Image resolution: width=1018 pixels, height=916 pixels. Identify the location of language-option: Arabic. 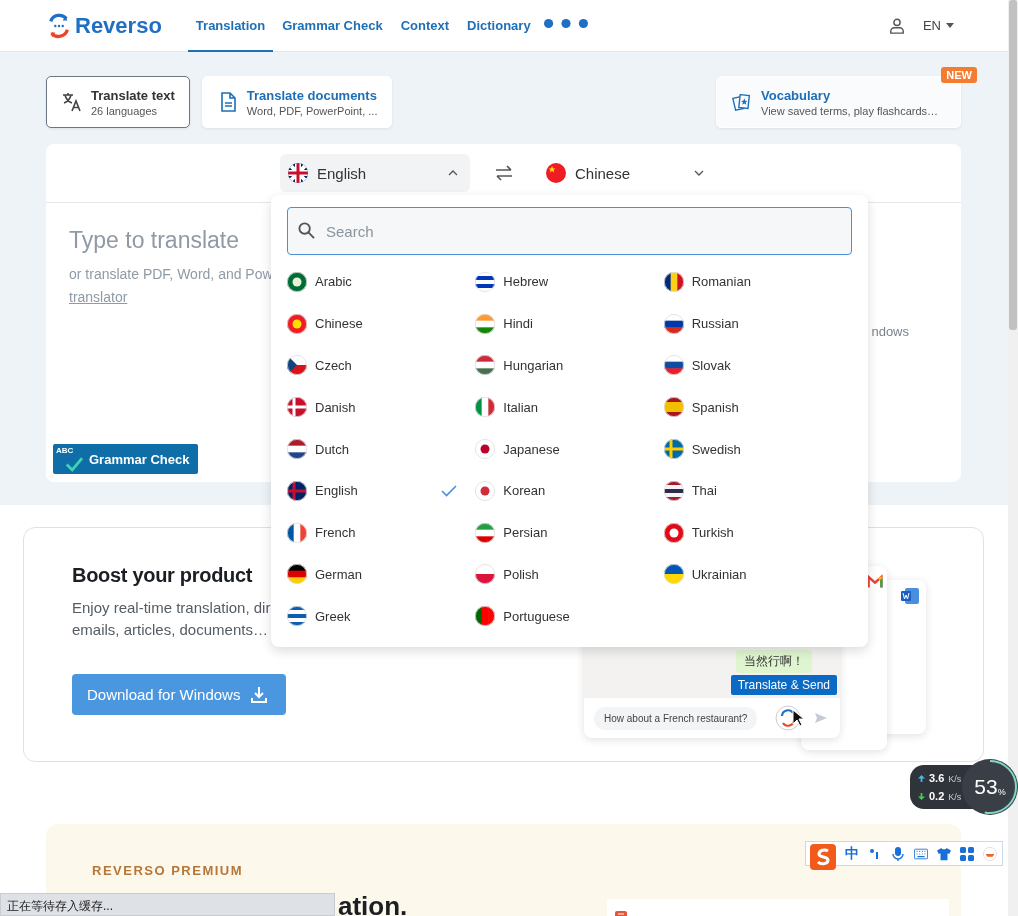
(372, 282).